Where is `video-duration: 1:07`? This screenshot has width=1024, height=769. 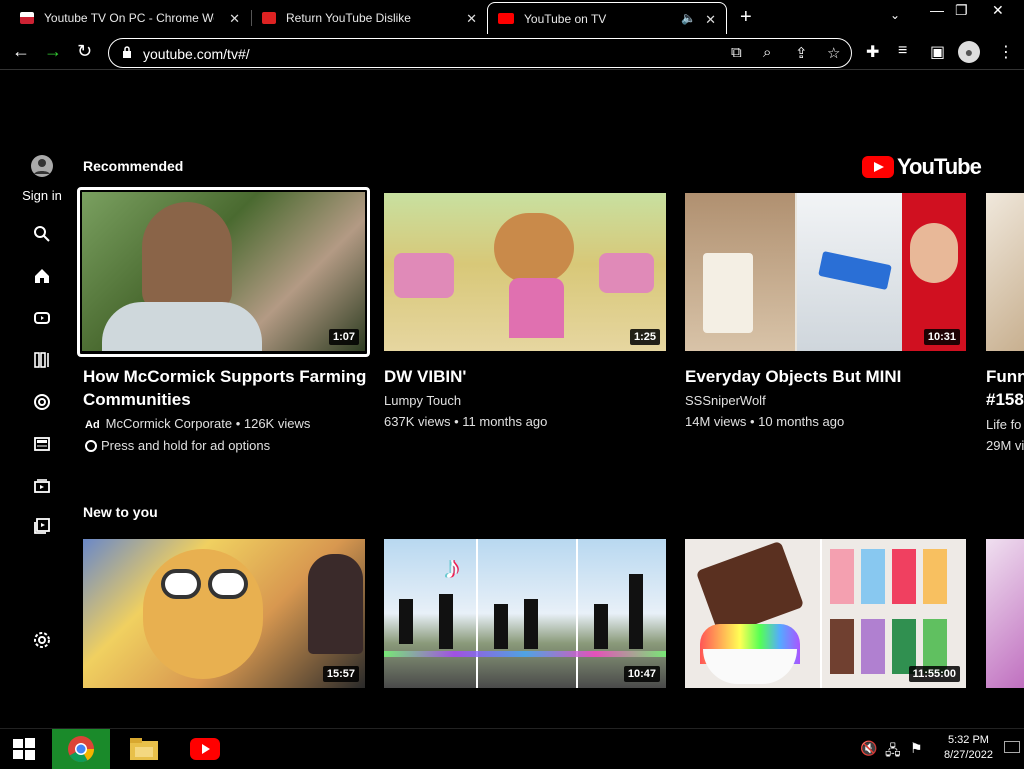
video-duration: 1:07 is located at coordinates (343, 337).